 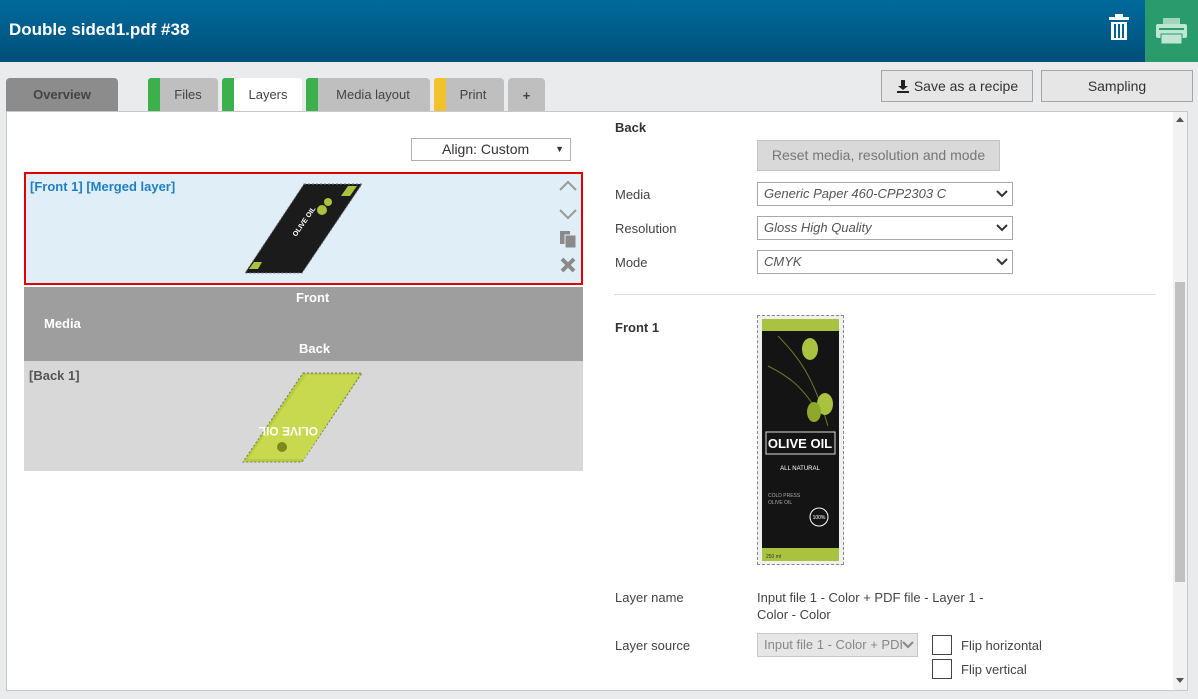 I want to click on media-label: Media, so click(x=633, y=194).